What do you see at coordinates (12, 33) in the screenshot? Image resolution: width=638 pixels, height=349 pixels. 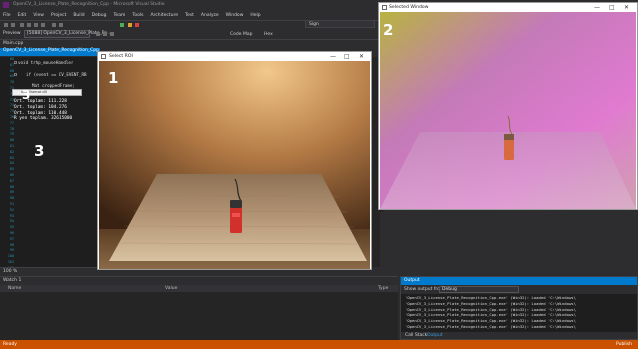 I see `preview-label: Preview` at bounding box center [12, 33].